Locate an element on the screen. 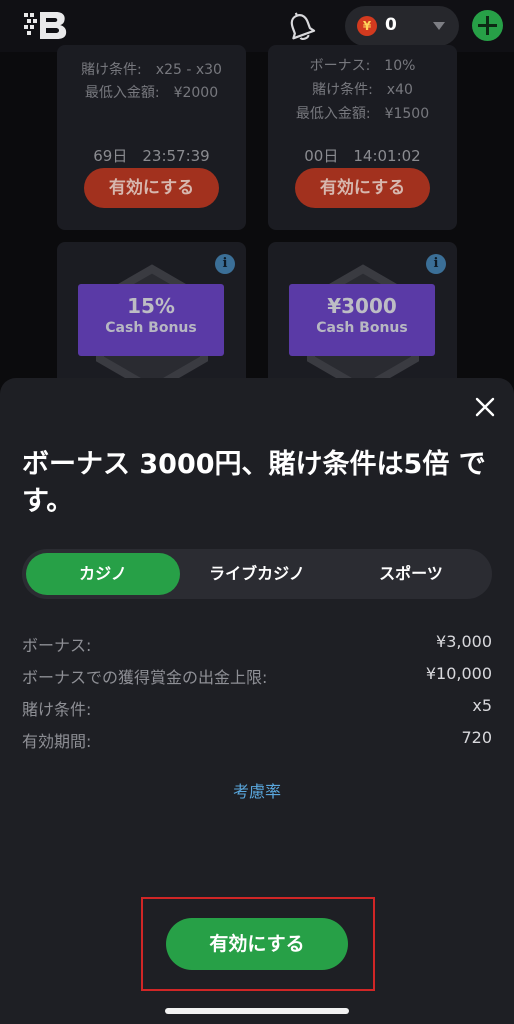 The height and width of the screenshot is (1024, 514). close-icon is located at coordinates (485, 407).